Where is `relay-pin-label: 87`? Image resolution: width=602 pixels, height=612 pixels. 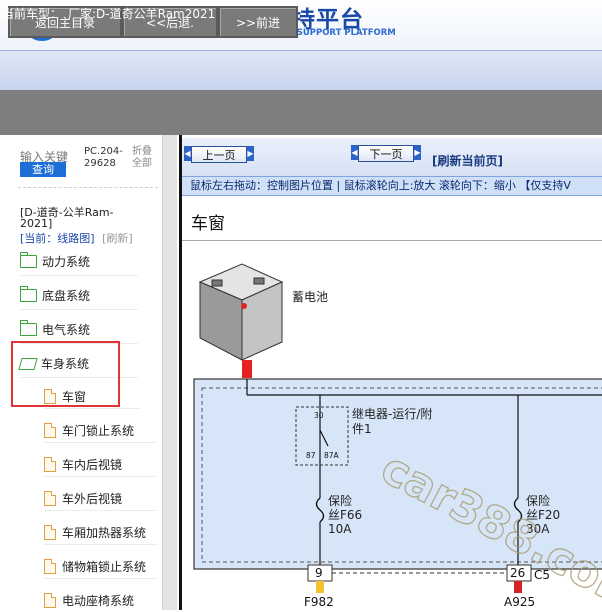
relay-pin-label: 87 is located at coordinates (311, 455).